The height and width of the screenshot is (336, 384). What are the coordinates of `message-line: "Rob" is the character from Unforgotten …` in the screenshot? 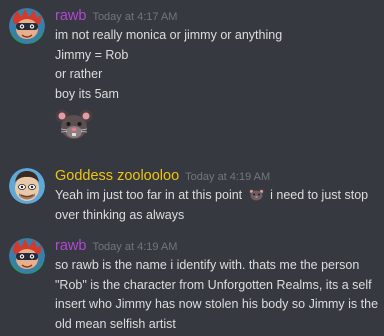 It's located at (213, 284).